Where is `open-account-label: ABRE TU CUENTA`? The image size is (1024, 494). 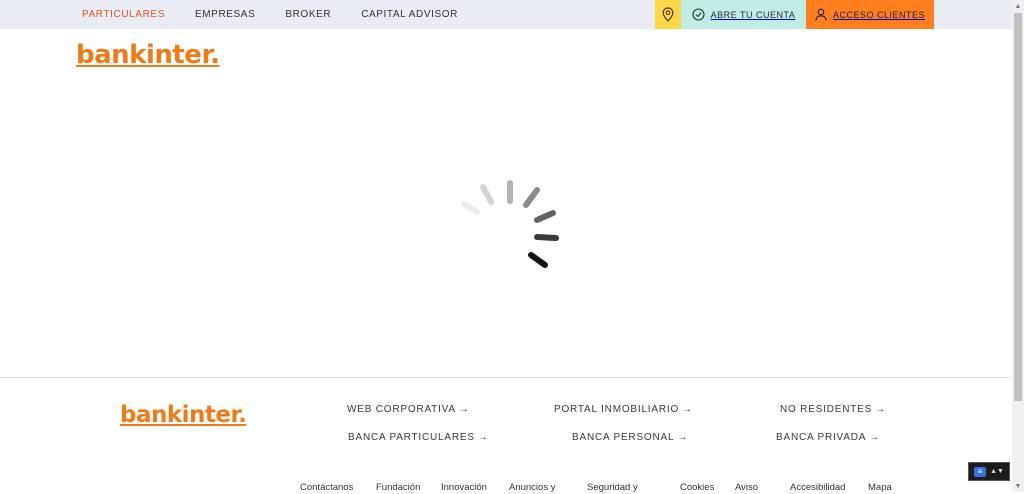
open-account-label: ABRE TU CUENTA is located at coordinates (753, 14).